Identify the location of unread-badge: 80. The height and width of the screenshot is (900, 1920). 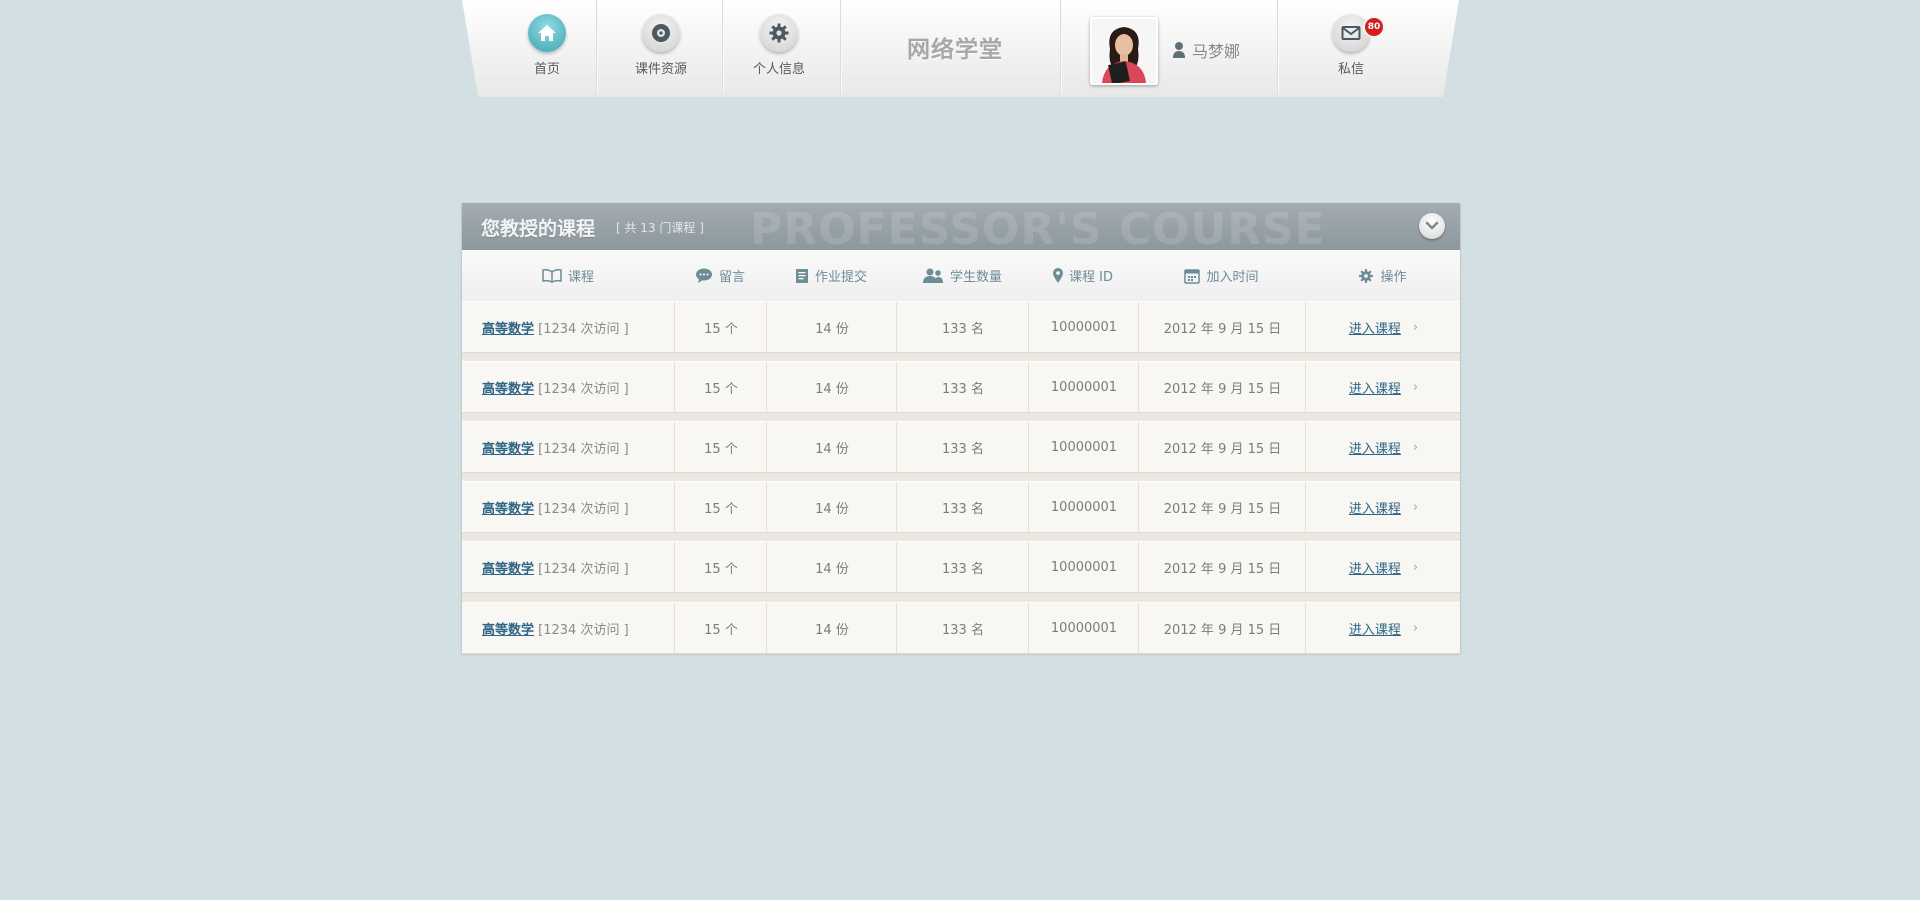
(1374, 27).